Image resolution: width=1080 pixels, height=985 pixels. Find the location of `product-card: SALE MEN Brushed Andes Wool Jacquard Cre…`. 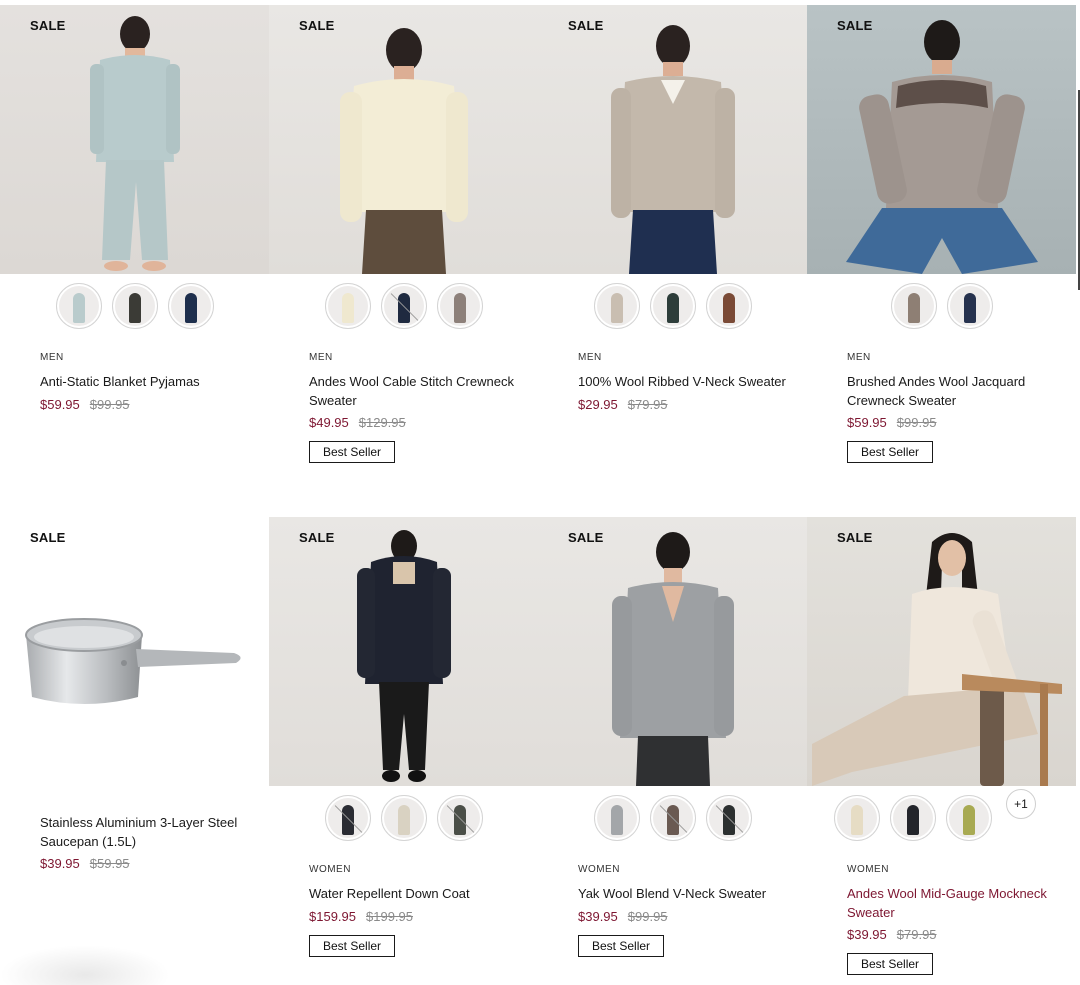

product-card: SALE MEN Brushed Andes Wool Jacquard Cre… is located at coordinates (941, 261).